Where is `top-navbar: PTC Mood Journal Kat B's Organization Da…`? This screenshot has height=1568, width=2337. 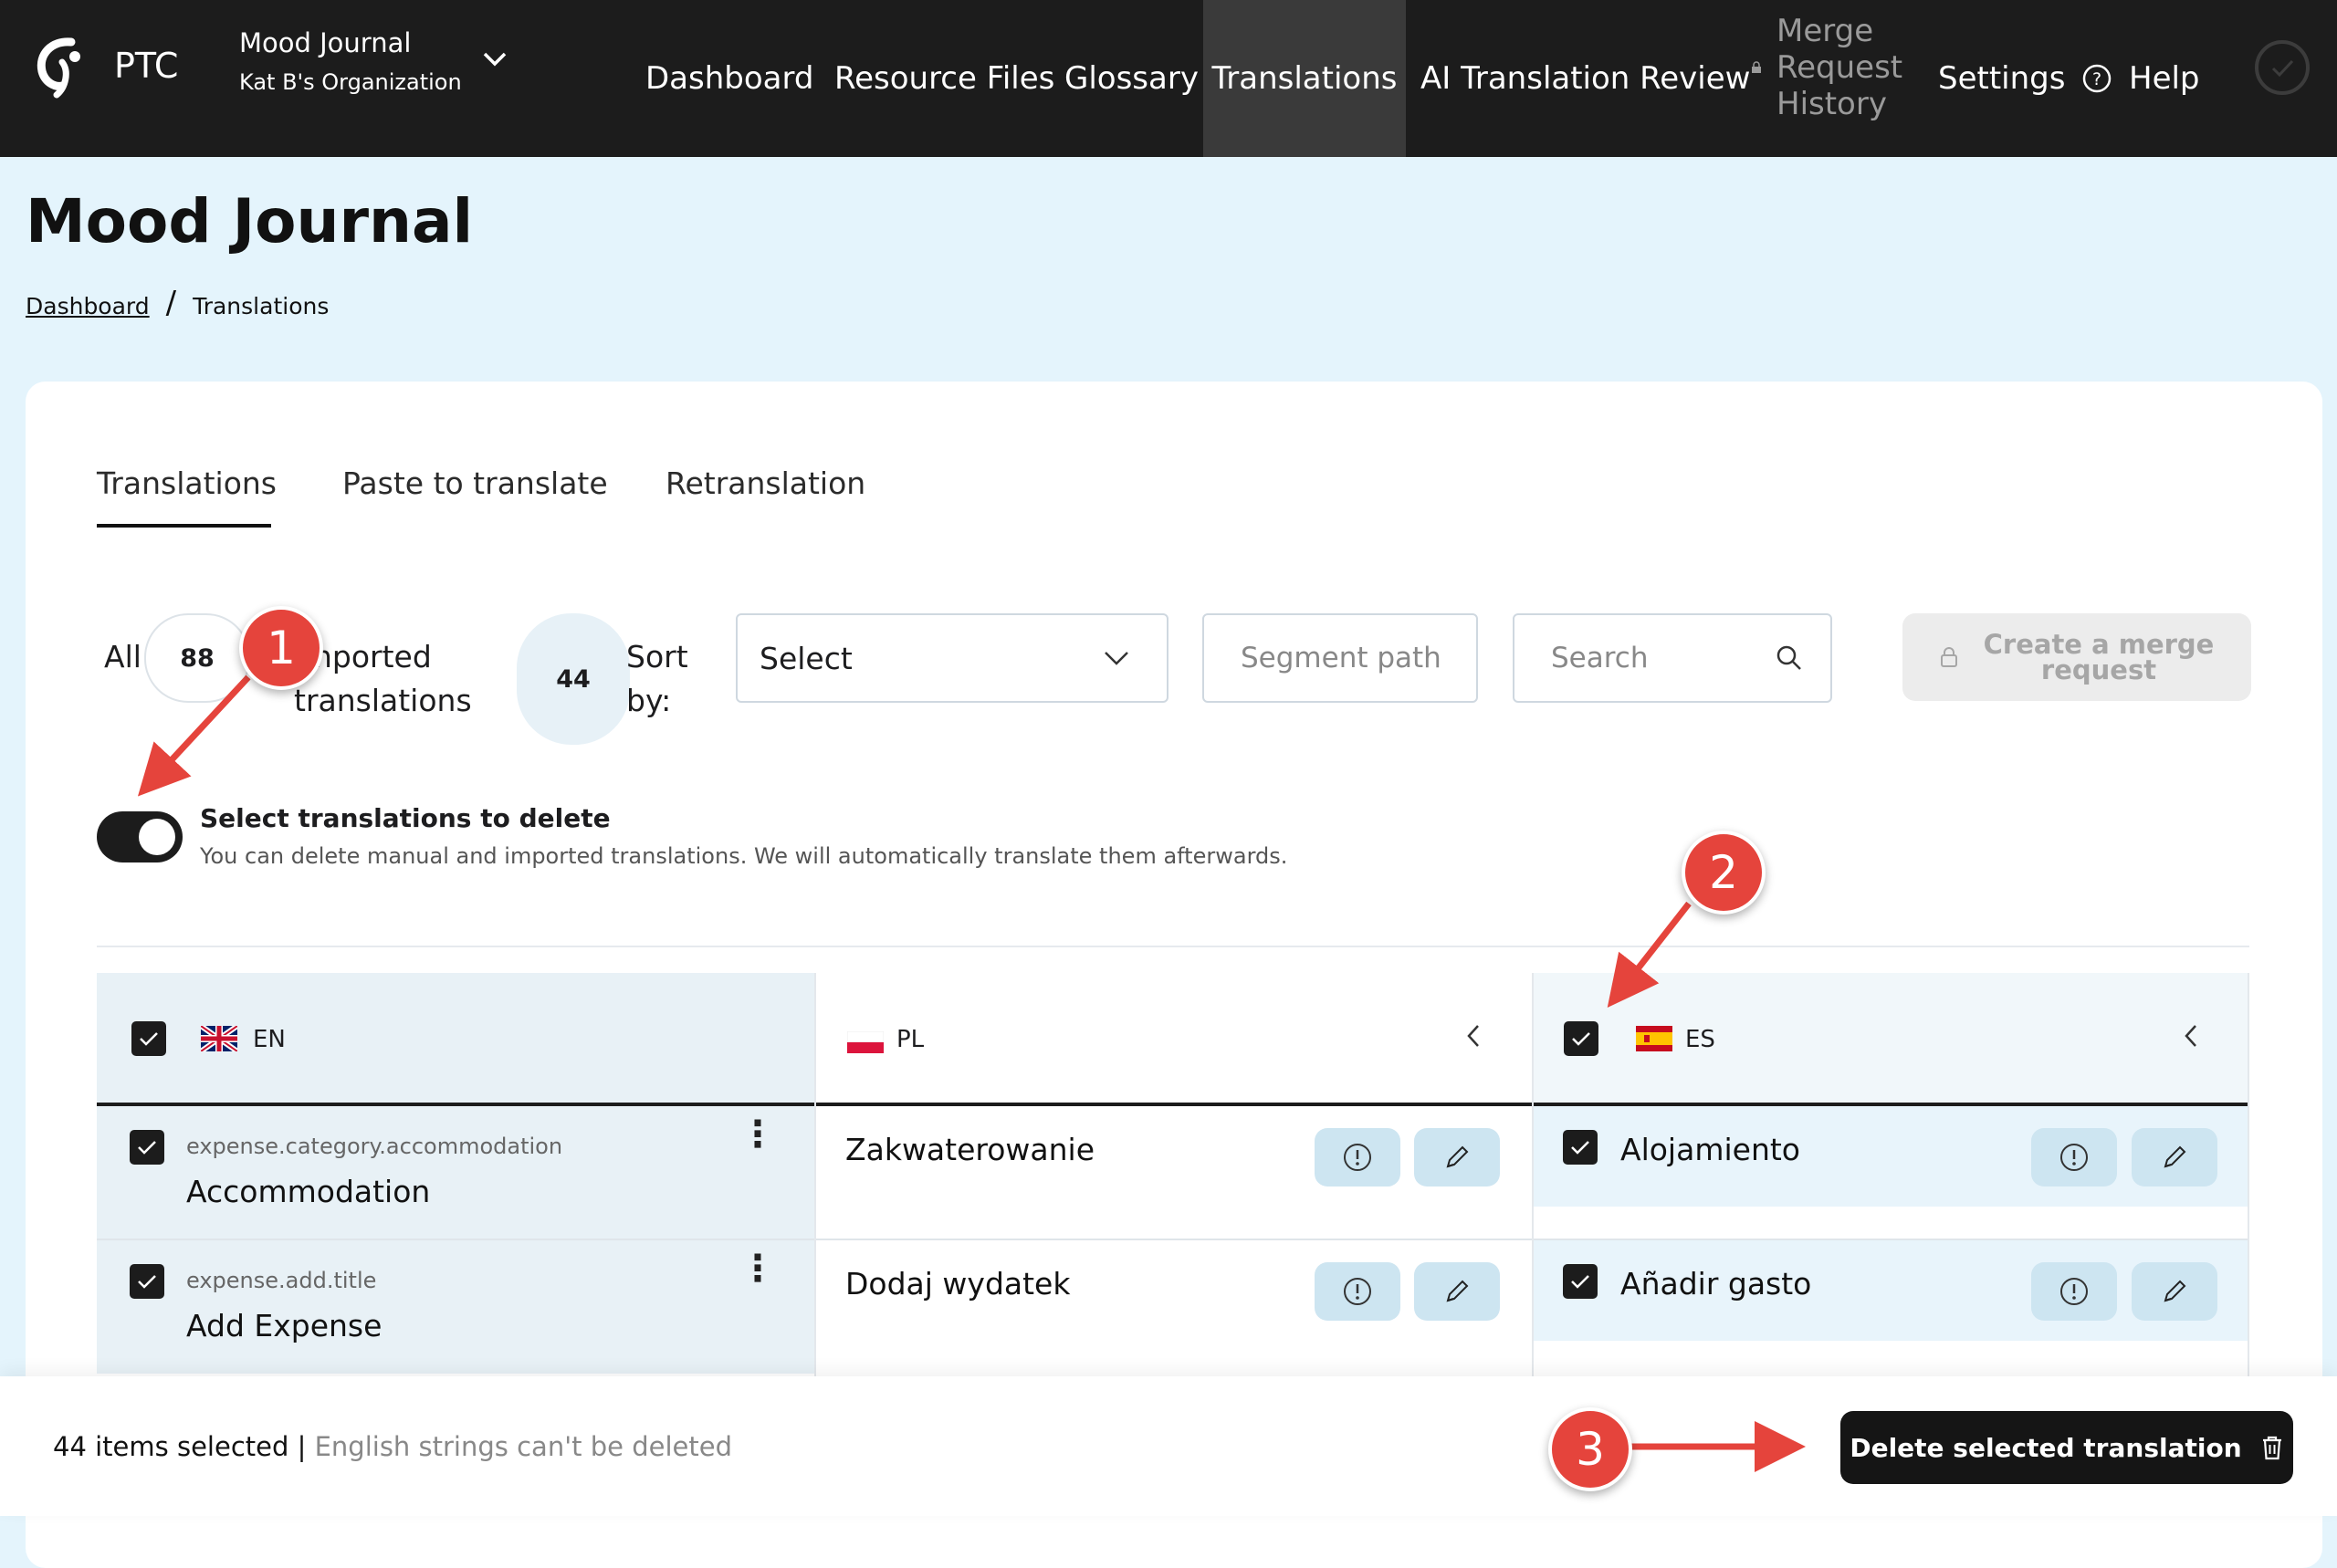 top-navbar: PTC Mood Journal Kat B's Organization Da… is located at coordinates (1168, 79).